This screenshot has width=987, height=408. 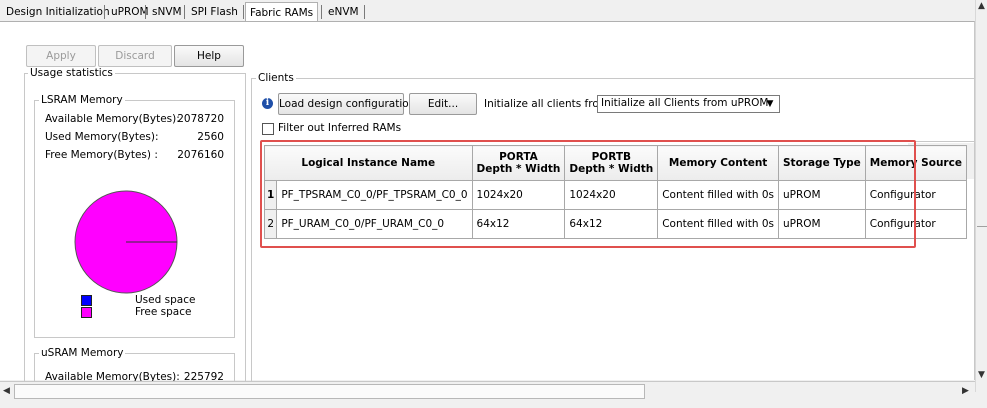 I want to click on scroll-left-icon: ◀, so click(x=6, y=391).